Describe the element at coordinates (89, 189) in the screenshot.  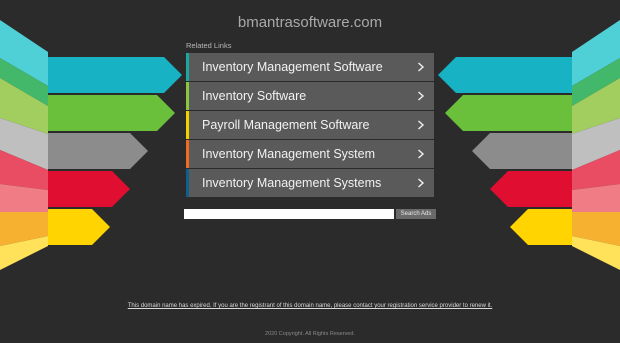
I see `left-arrow-red` at that location.